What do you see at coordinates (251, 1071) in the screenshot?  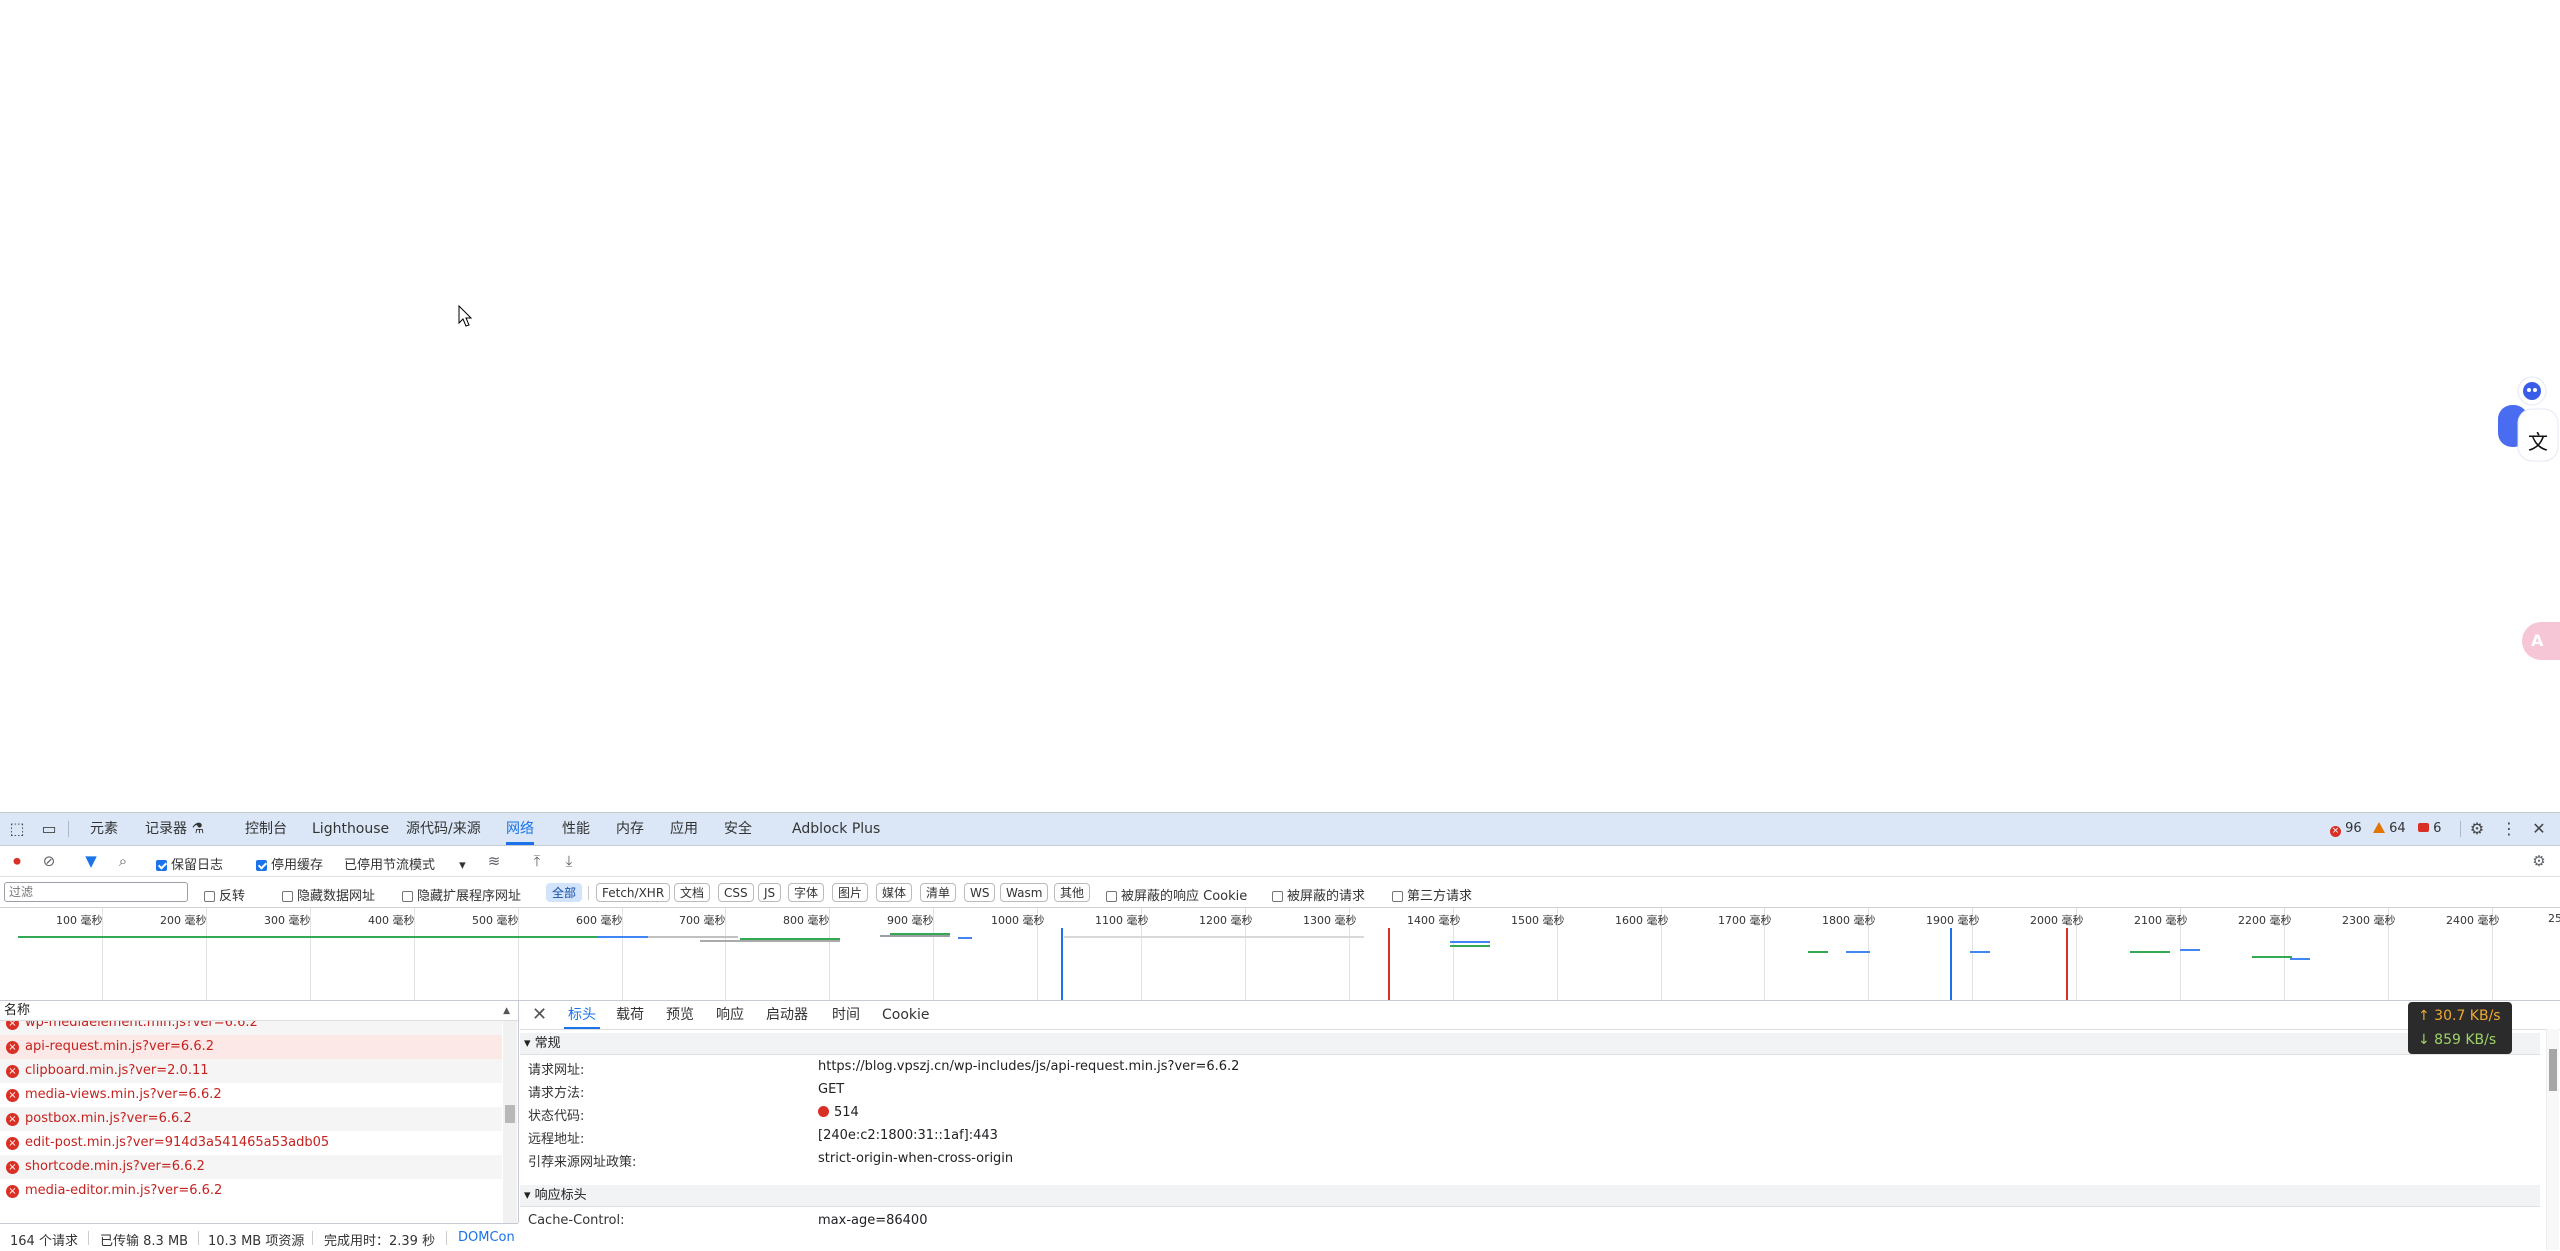 I see `request-row: × clipboard.min.js?ver=2.0.11` at bounding box center [251, 1071].